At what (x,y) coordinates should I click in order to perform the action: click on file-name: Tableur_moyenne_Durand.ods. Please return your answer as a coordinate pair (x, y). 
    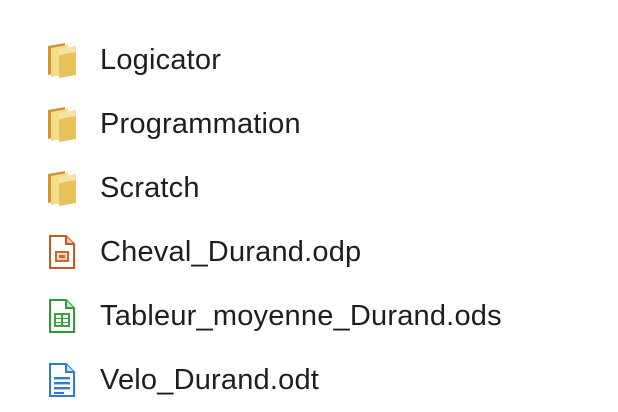
    Looking at the image, I should click on (301, 315).